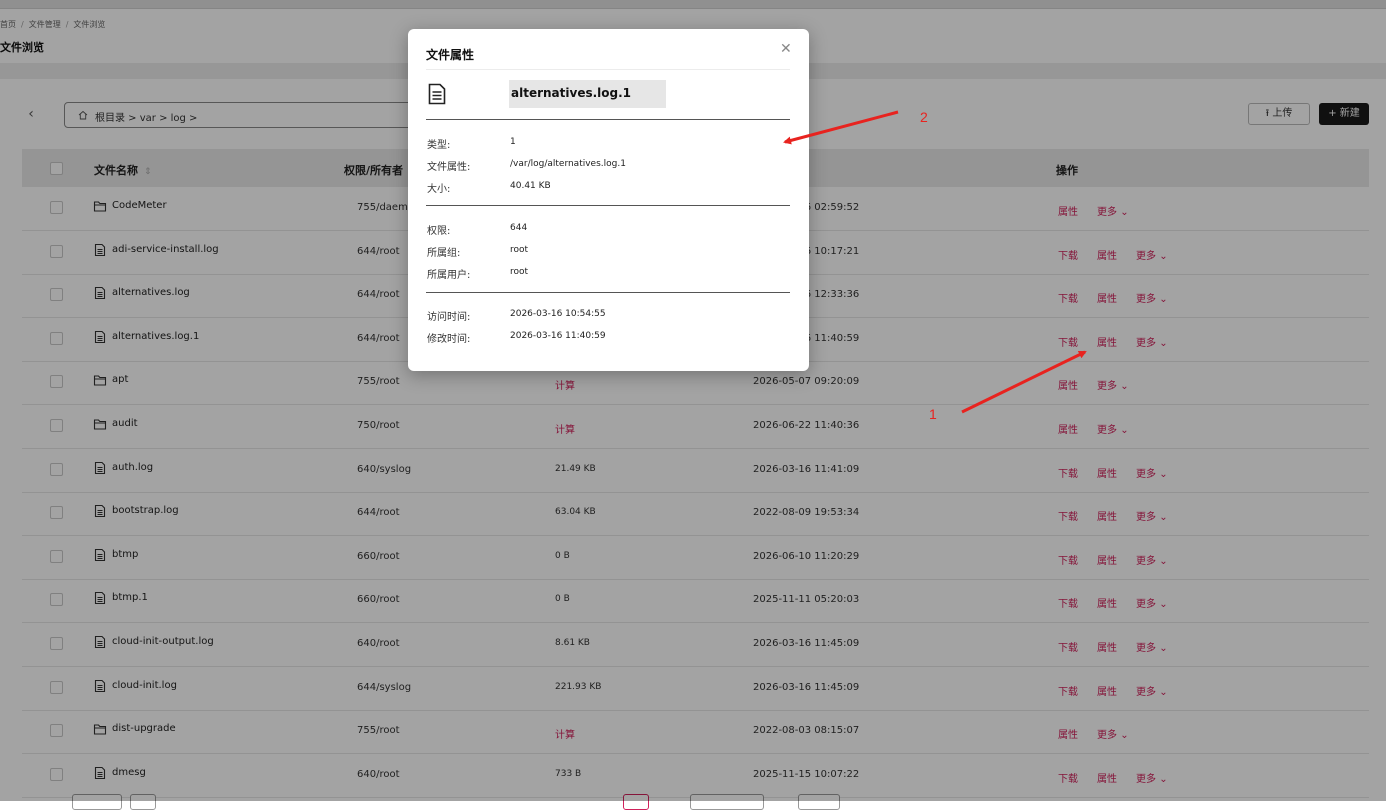 The image size is (1386, 810). I want to click on field-value-owner: root, so click(519, 272).